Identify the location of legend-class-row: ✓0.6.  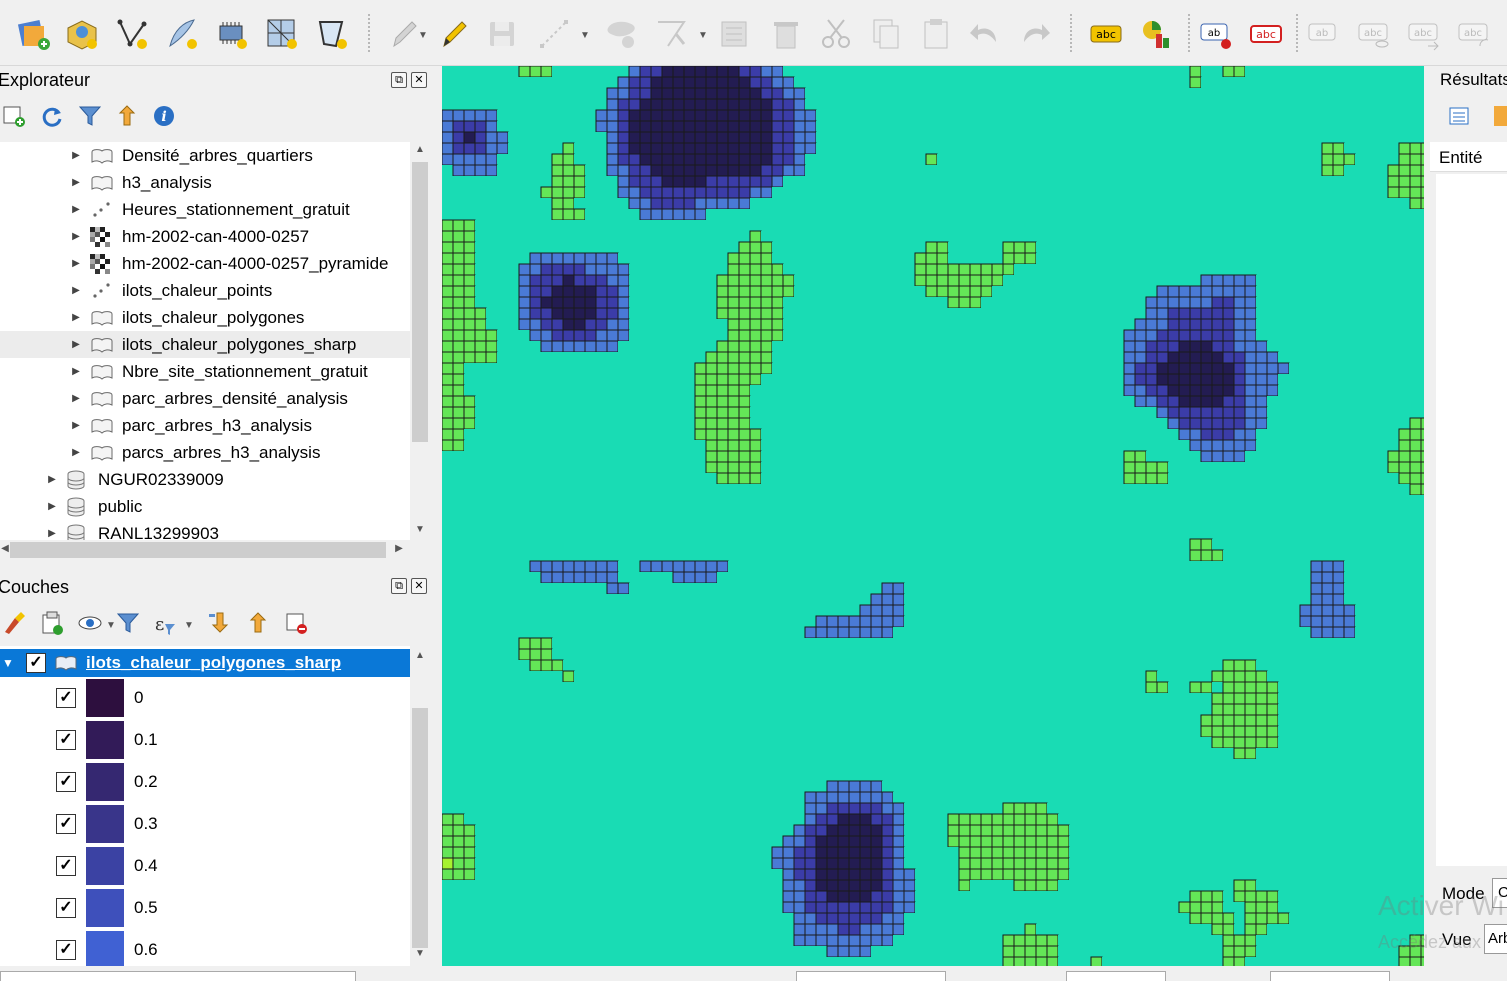
(205, 947).